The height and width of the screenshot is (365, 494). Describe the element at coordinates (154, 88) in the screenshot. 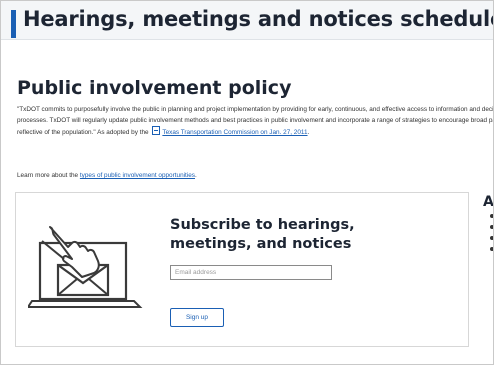

I see `policy-heading: Public involvement policy` at that location.